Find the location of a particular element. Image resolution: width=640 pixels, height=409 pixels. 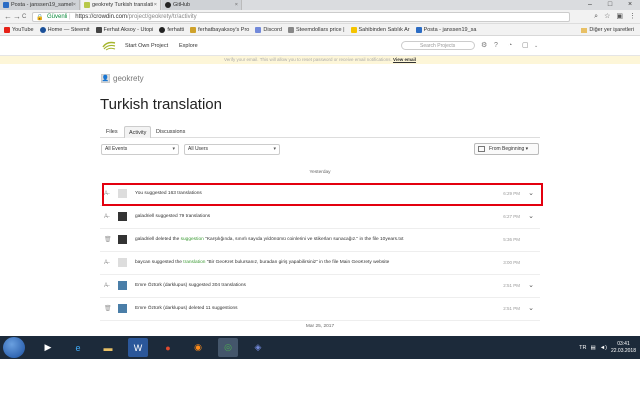

chevron-down-icon: ▾ is located at coordinates (173, 149).